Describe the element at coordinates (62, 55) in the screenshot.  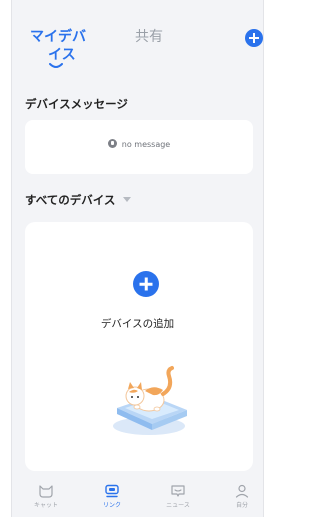
I see `tab-my-devices-label-line2: イス` at that location.